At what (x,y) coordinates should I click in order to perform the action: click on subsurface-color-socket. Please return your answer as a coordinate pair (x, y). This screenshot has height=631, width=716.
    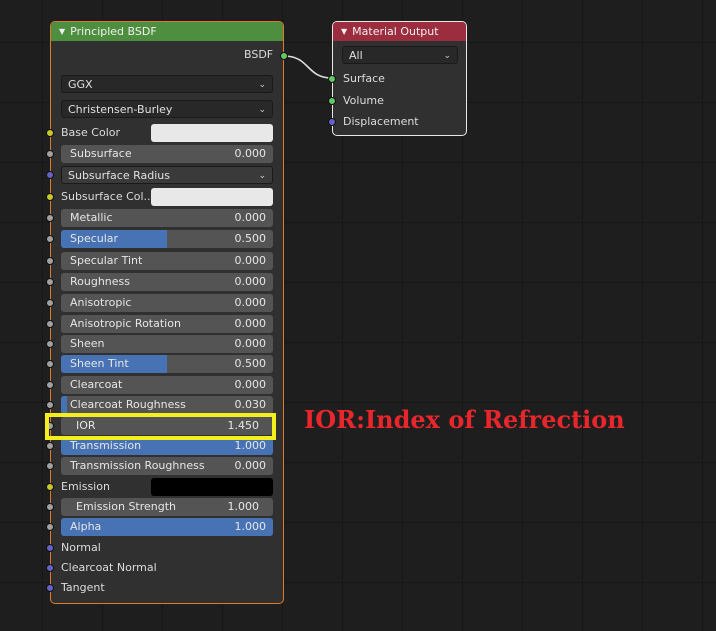
    Looking at the image, I should click on (50, 197).